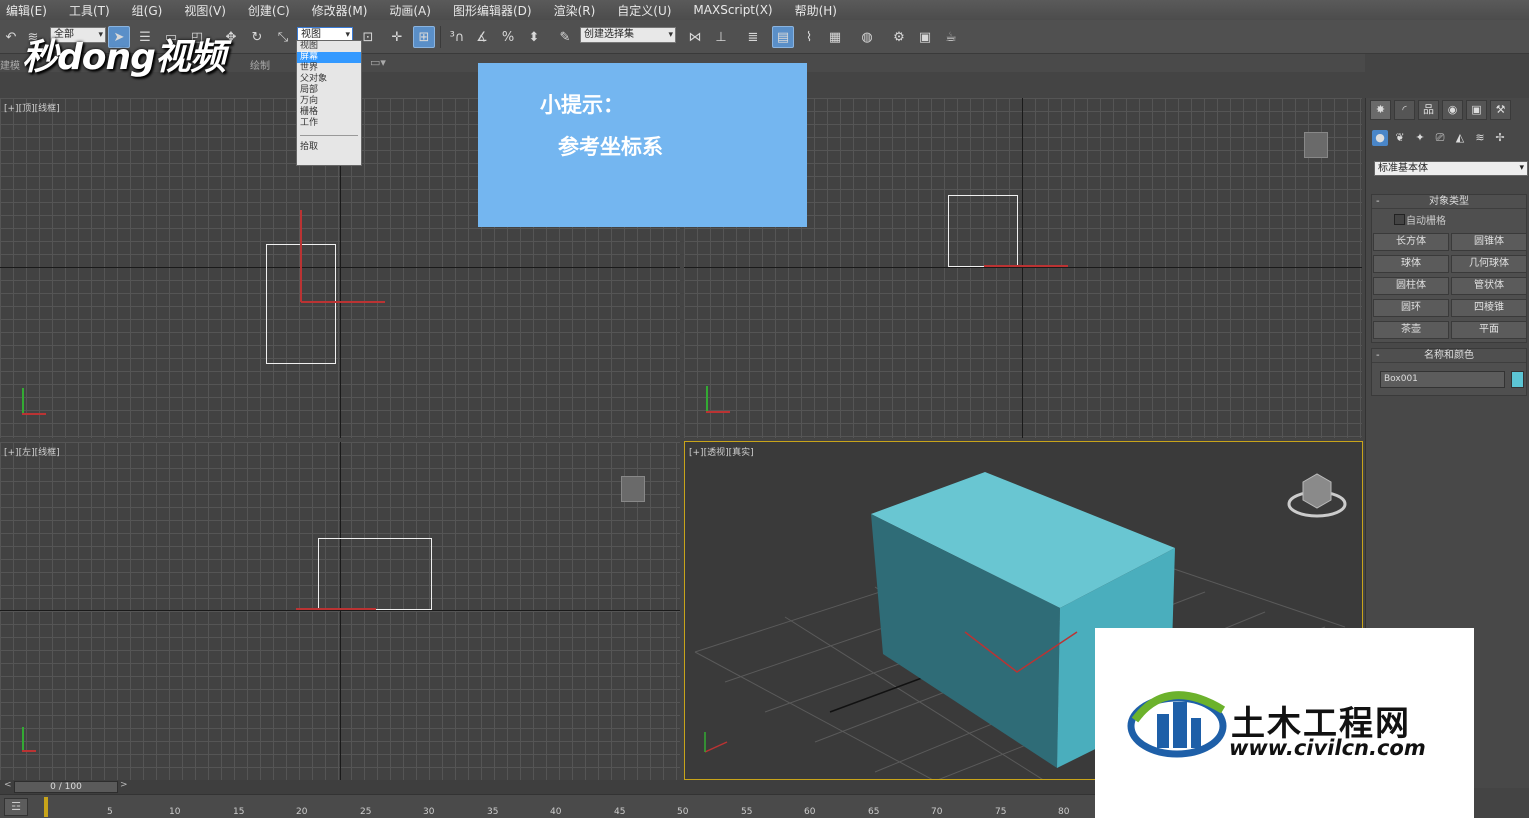  What do you see at coordinates (1420, 138) in the screenshot?
I see `lights-icon: ✦` at bounding box center [1420, 138].